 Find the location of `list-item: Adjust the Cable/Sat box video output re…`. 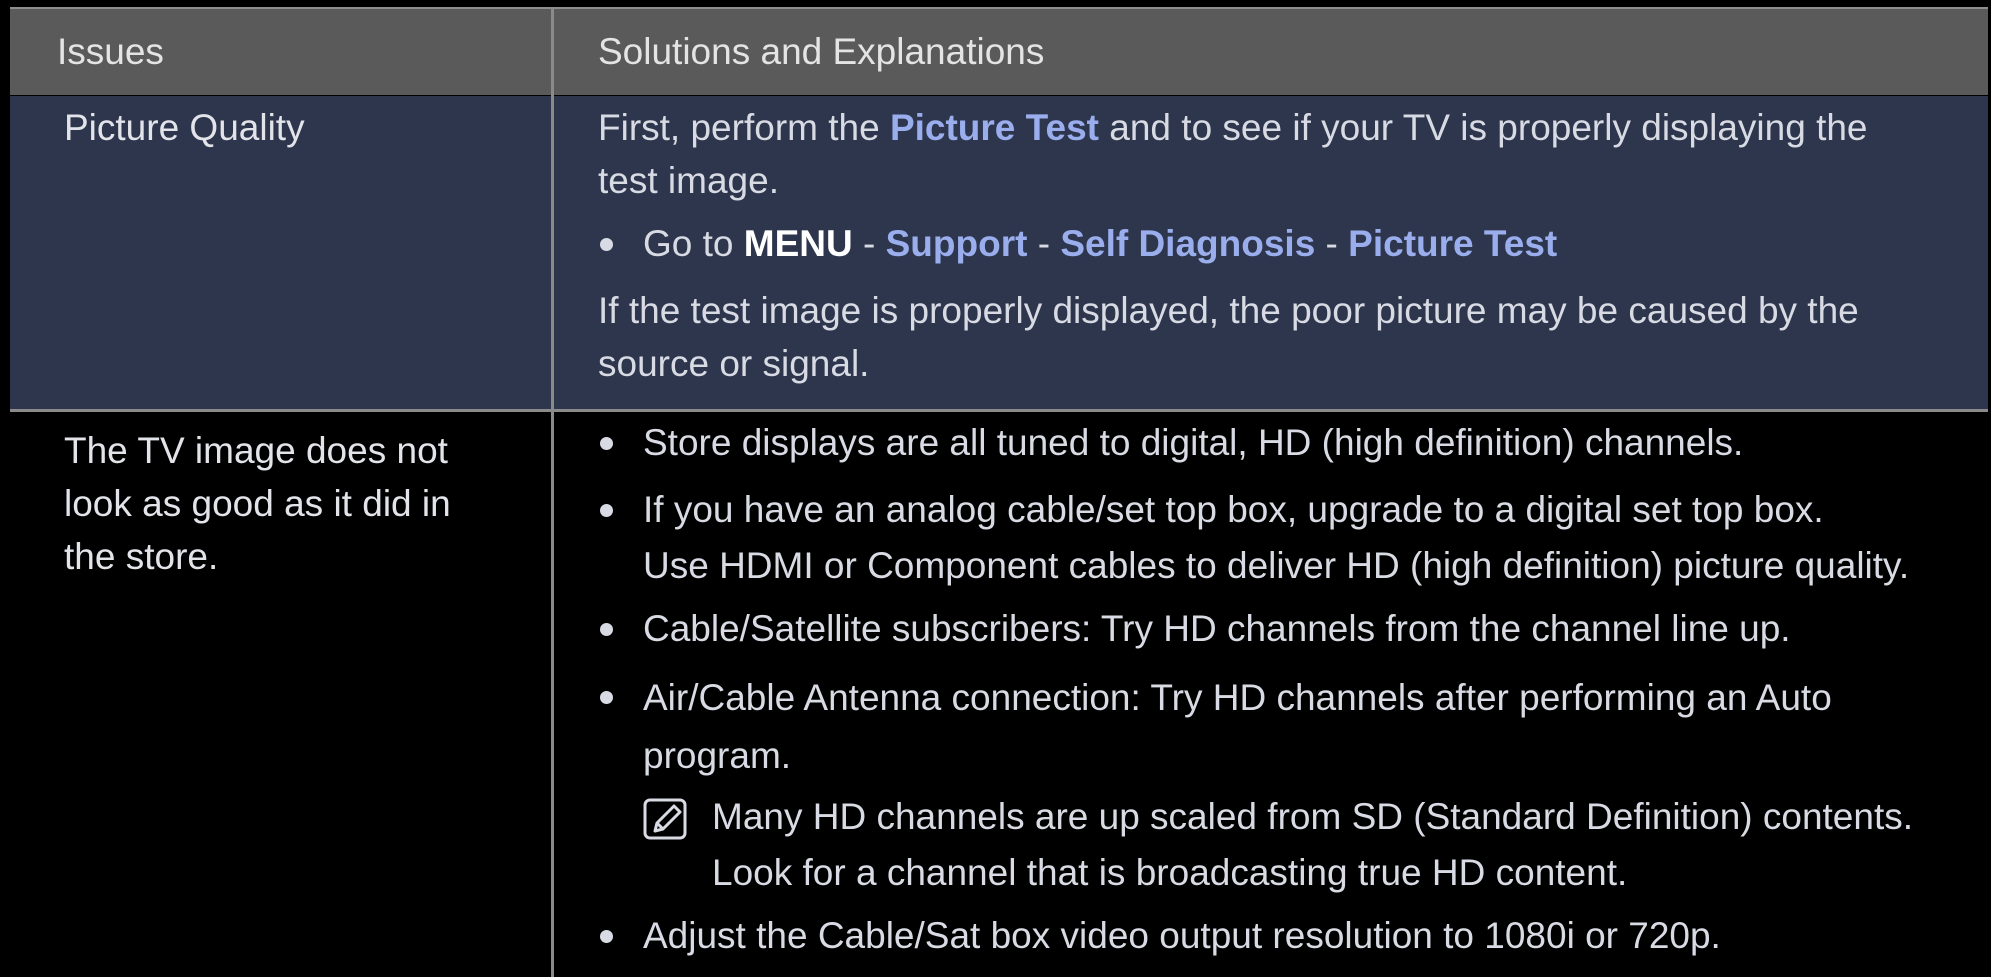

list-item: Adjust the Cable/Sat box video output re… is located at coordinates (1290, 935).